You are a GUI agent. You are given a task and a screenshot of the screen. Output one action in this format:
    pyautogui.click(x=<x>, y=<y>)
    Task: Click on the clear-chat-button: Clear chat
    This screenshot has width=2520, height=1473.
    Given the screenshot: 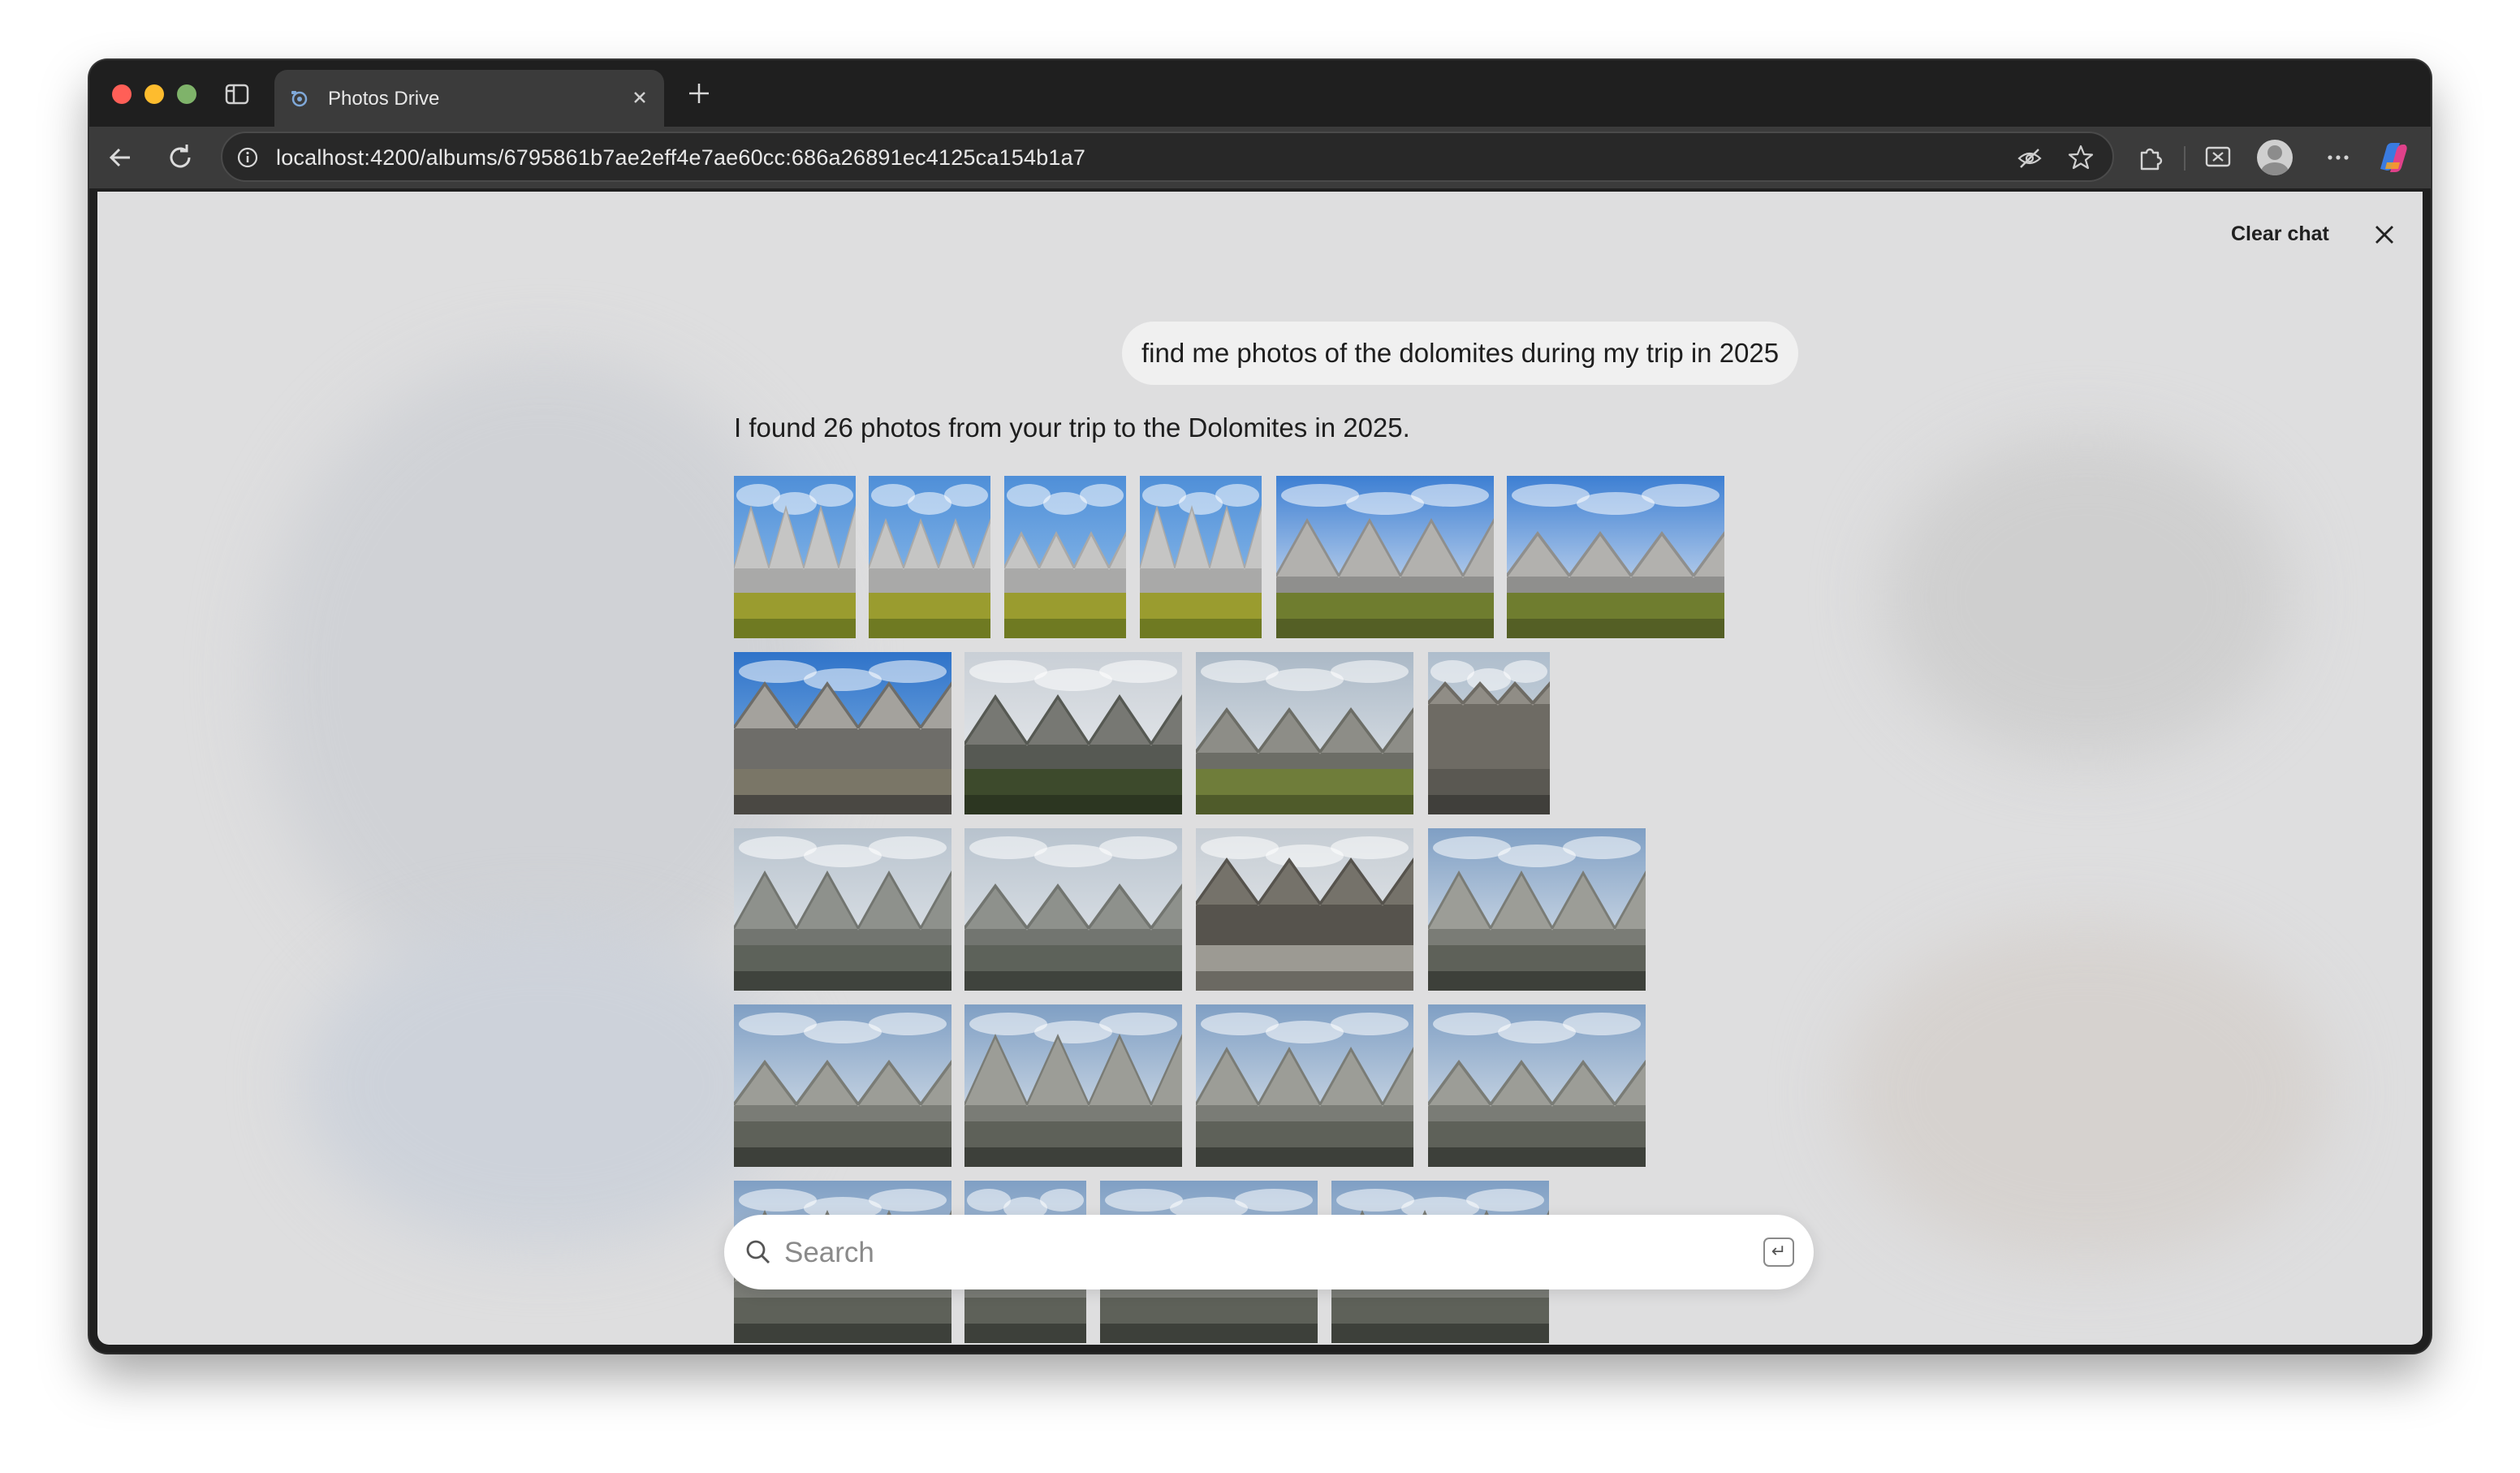 What is the action you would take?
    pyautogui.click(x=2280, y=234)
    